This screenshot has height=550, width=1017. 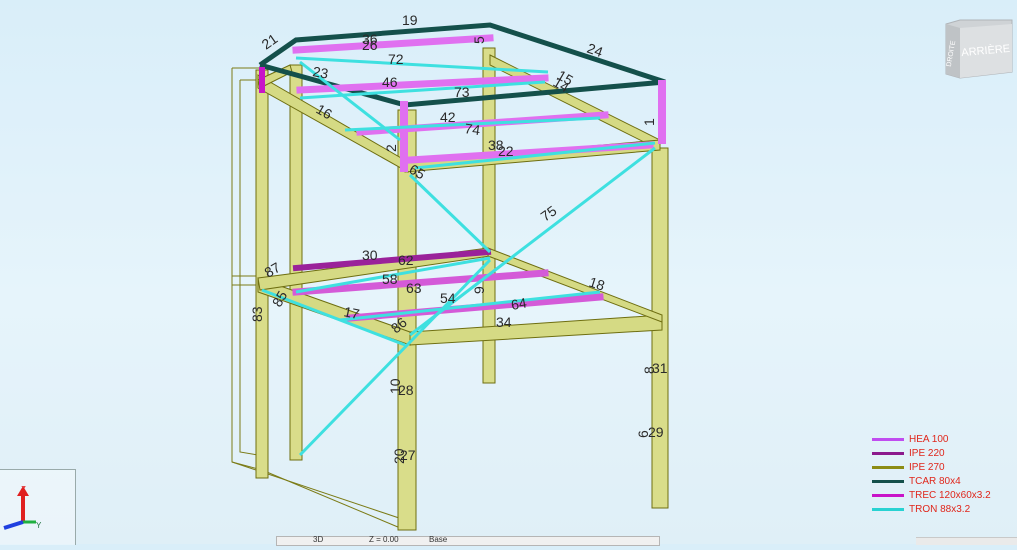 I want to click on z-axis-label: Z, so click(x=23, y=489).